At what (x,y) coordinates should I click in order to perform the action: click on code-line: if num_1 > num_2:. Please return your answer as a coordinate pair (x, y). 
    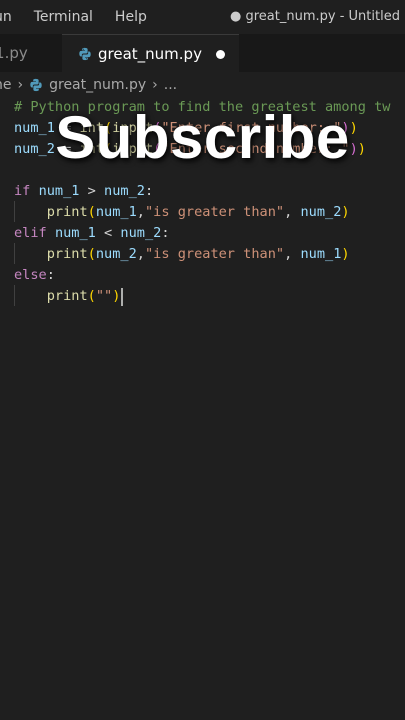
    Looking at the image, I should click on (83, 191).